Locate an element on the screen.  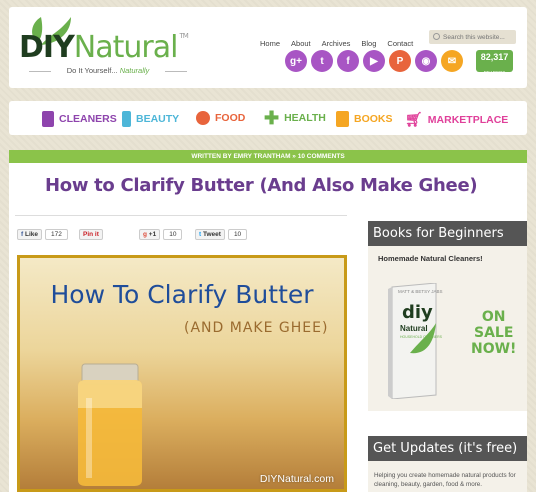
book-title: diy is located at coordinates (417, 312).